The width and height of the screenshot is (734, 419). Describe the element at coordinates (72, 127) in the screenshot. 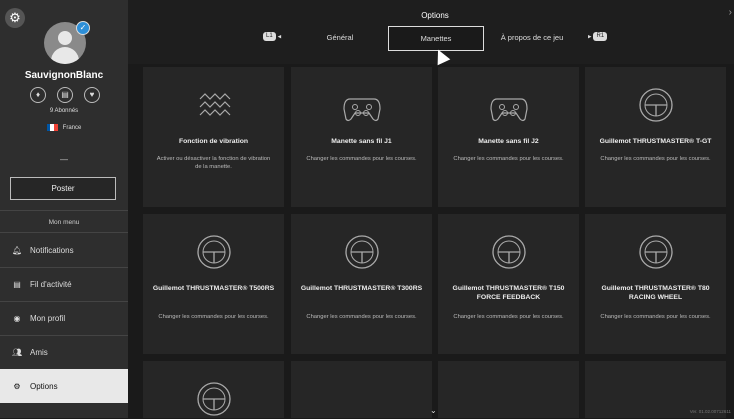

I see `country-label: France` at that location.